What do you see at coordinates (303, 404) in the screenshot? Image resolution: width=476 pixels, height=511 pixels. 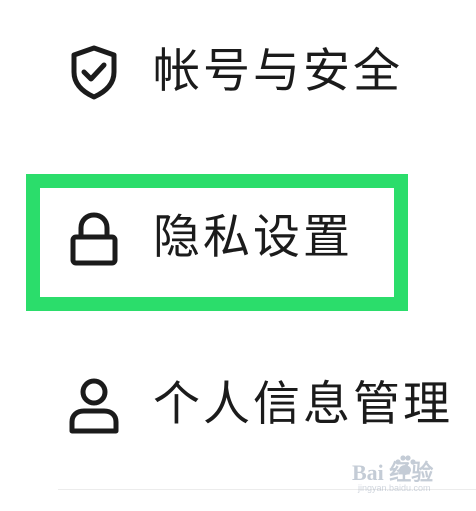 I see `menu-item-label: 个人信息管理` at bounding box center [303, 404].